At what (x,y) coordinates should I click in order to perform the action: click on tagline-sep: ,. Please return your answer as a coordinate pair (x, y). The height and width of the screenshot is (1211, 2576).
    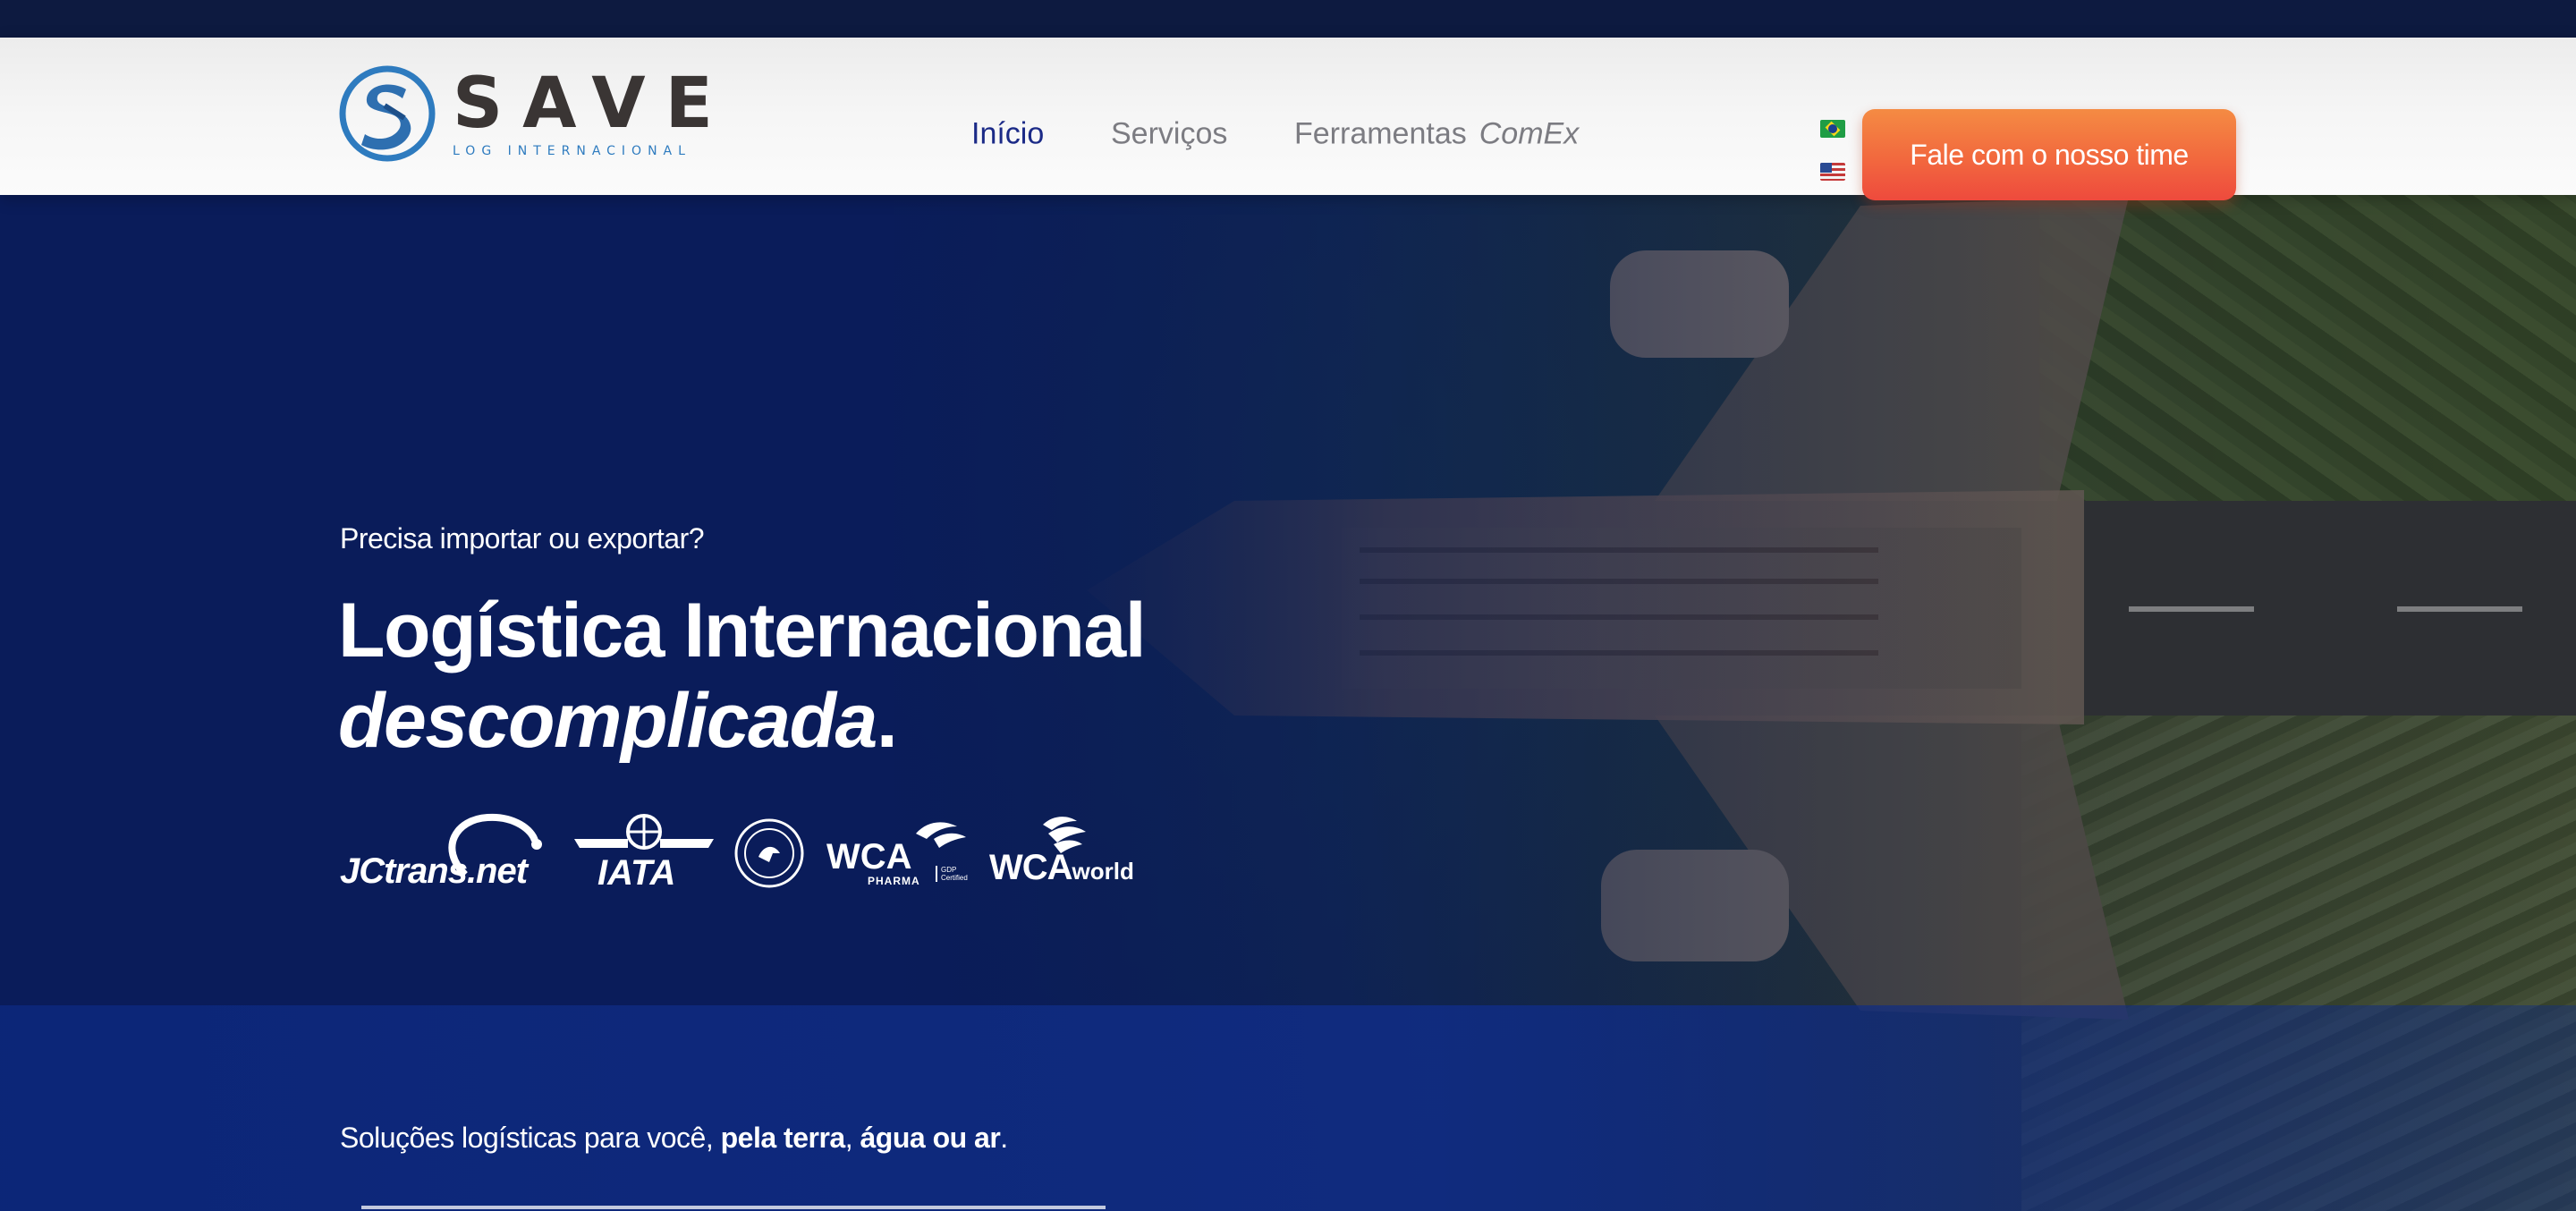
    Looking at the image, I should click on (852, 1138).